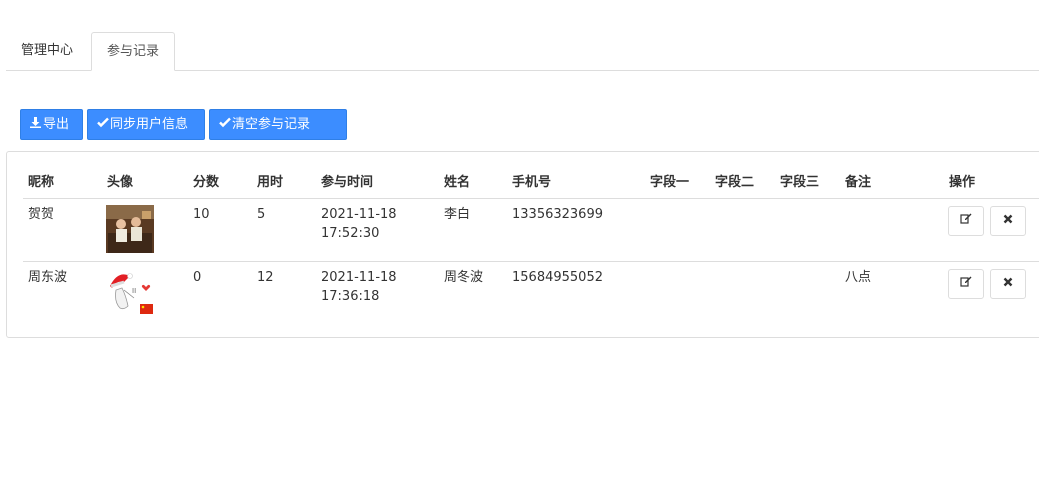  Describe the element at coordinates (800, 182) in the screenshot. I see `col-field3: 字段三` at that location.